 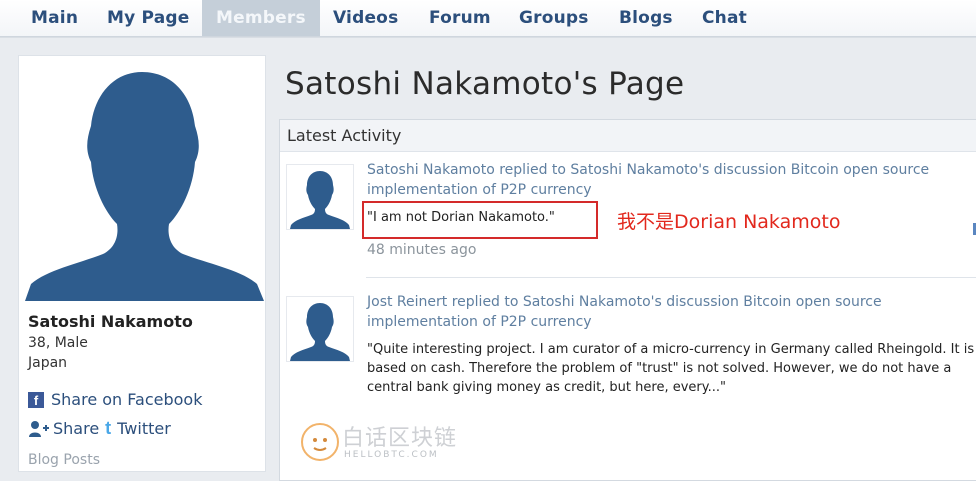 I want to click on facebook-icon: f, so click(x=36, y=399).